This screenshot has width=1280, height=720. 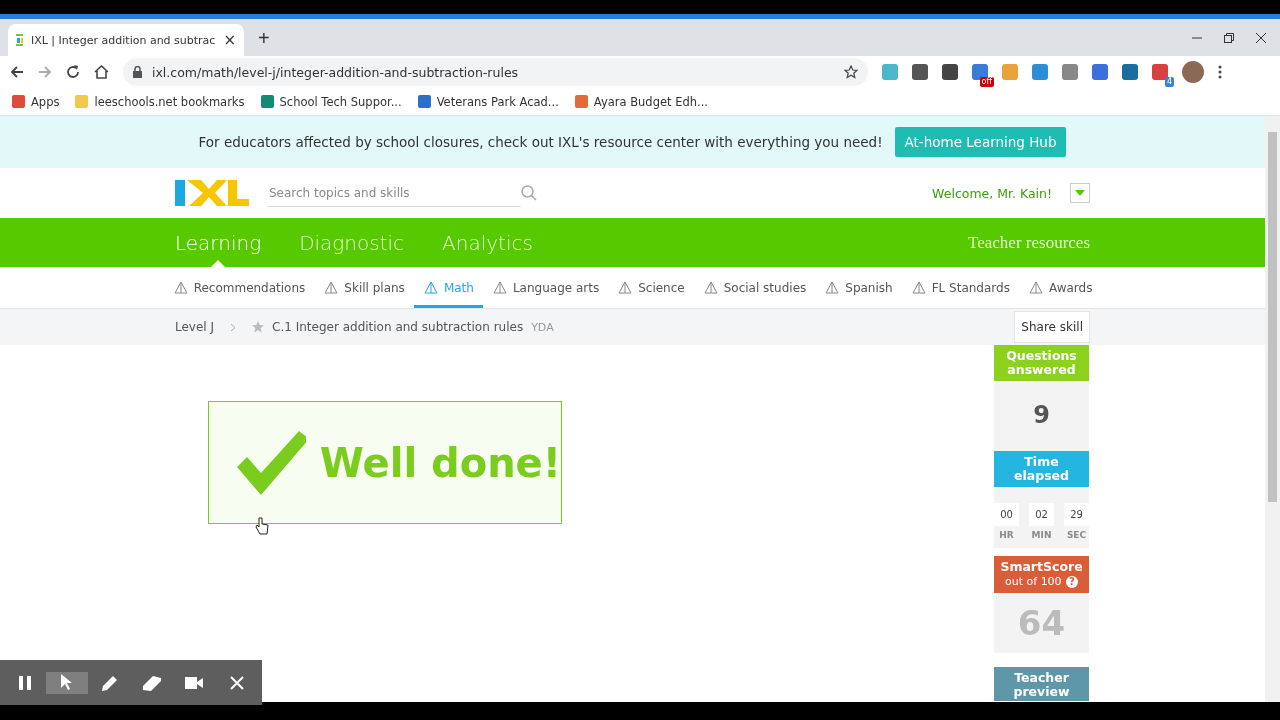 I want to click on extension-badge: off, so click(x=986, y=82).